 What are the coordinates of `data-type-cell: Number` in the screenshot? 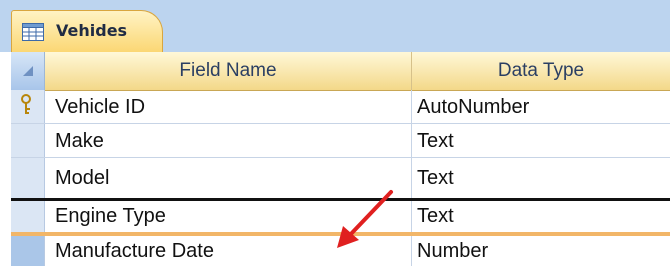 It's located at (542, 251).